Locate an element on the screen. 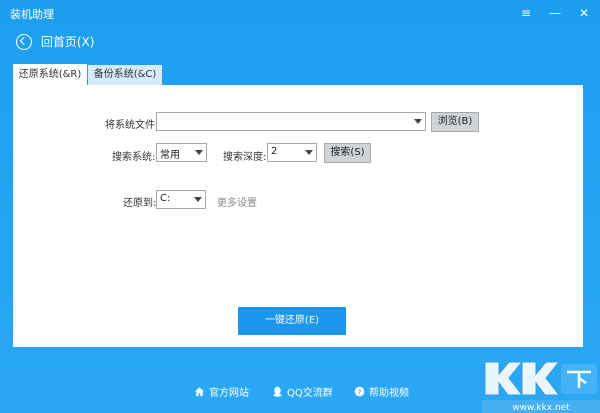 Image resolution: width=600 pixels, height=413 pixels. home-icon is located at coordinates (199, 392).